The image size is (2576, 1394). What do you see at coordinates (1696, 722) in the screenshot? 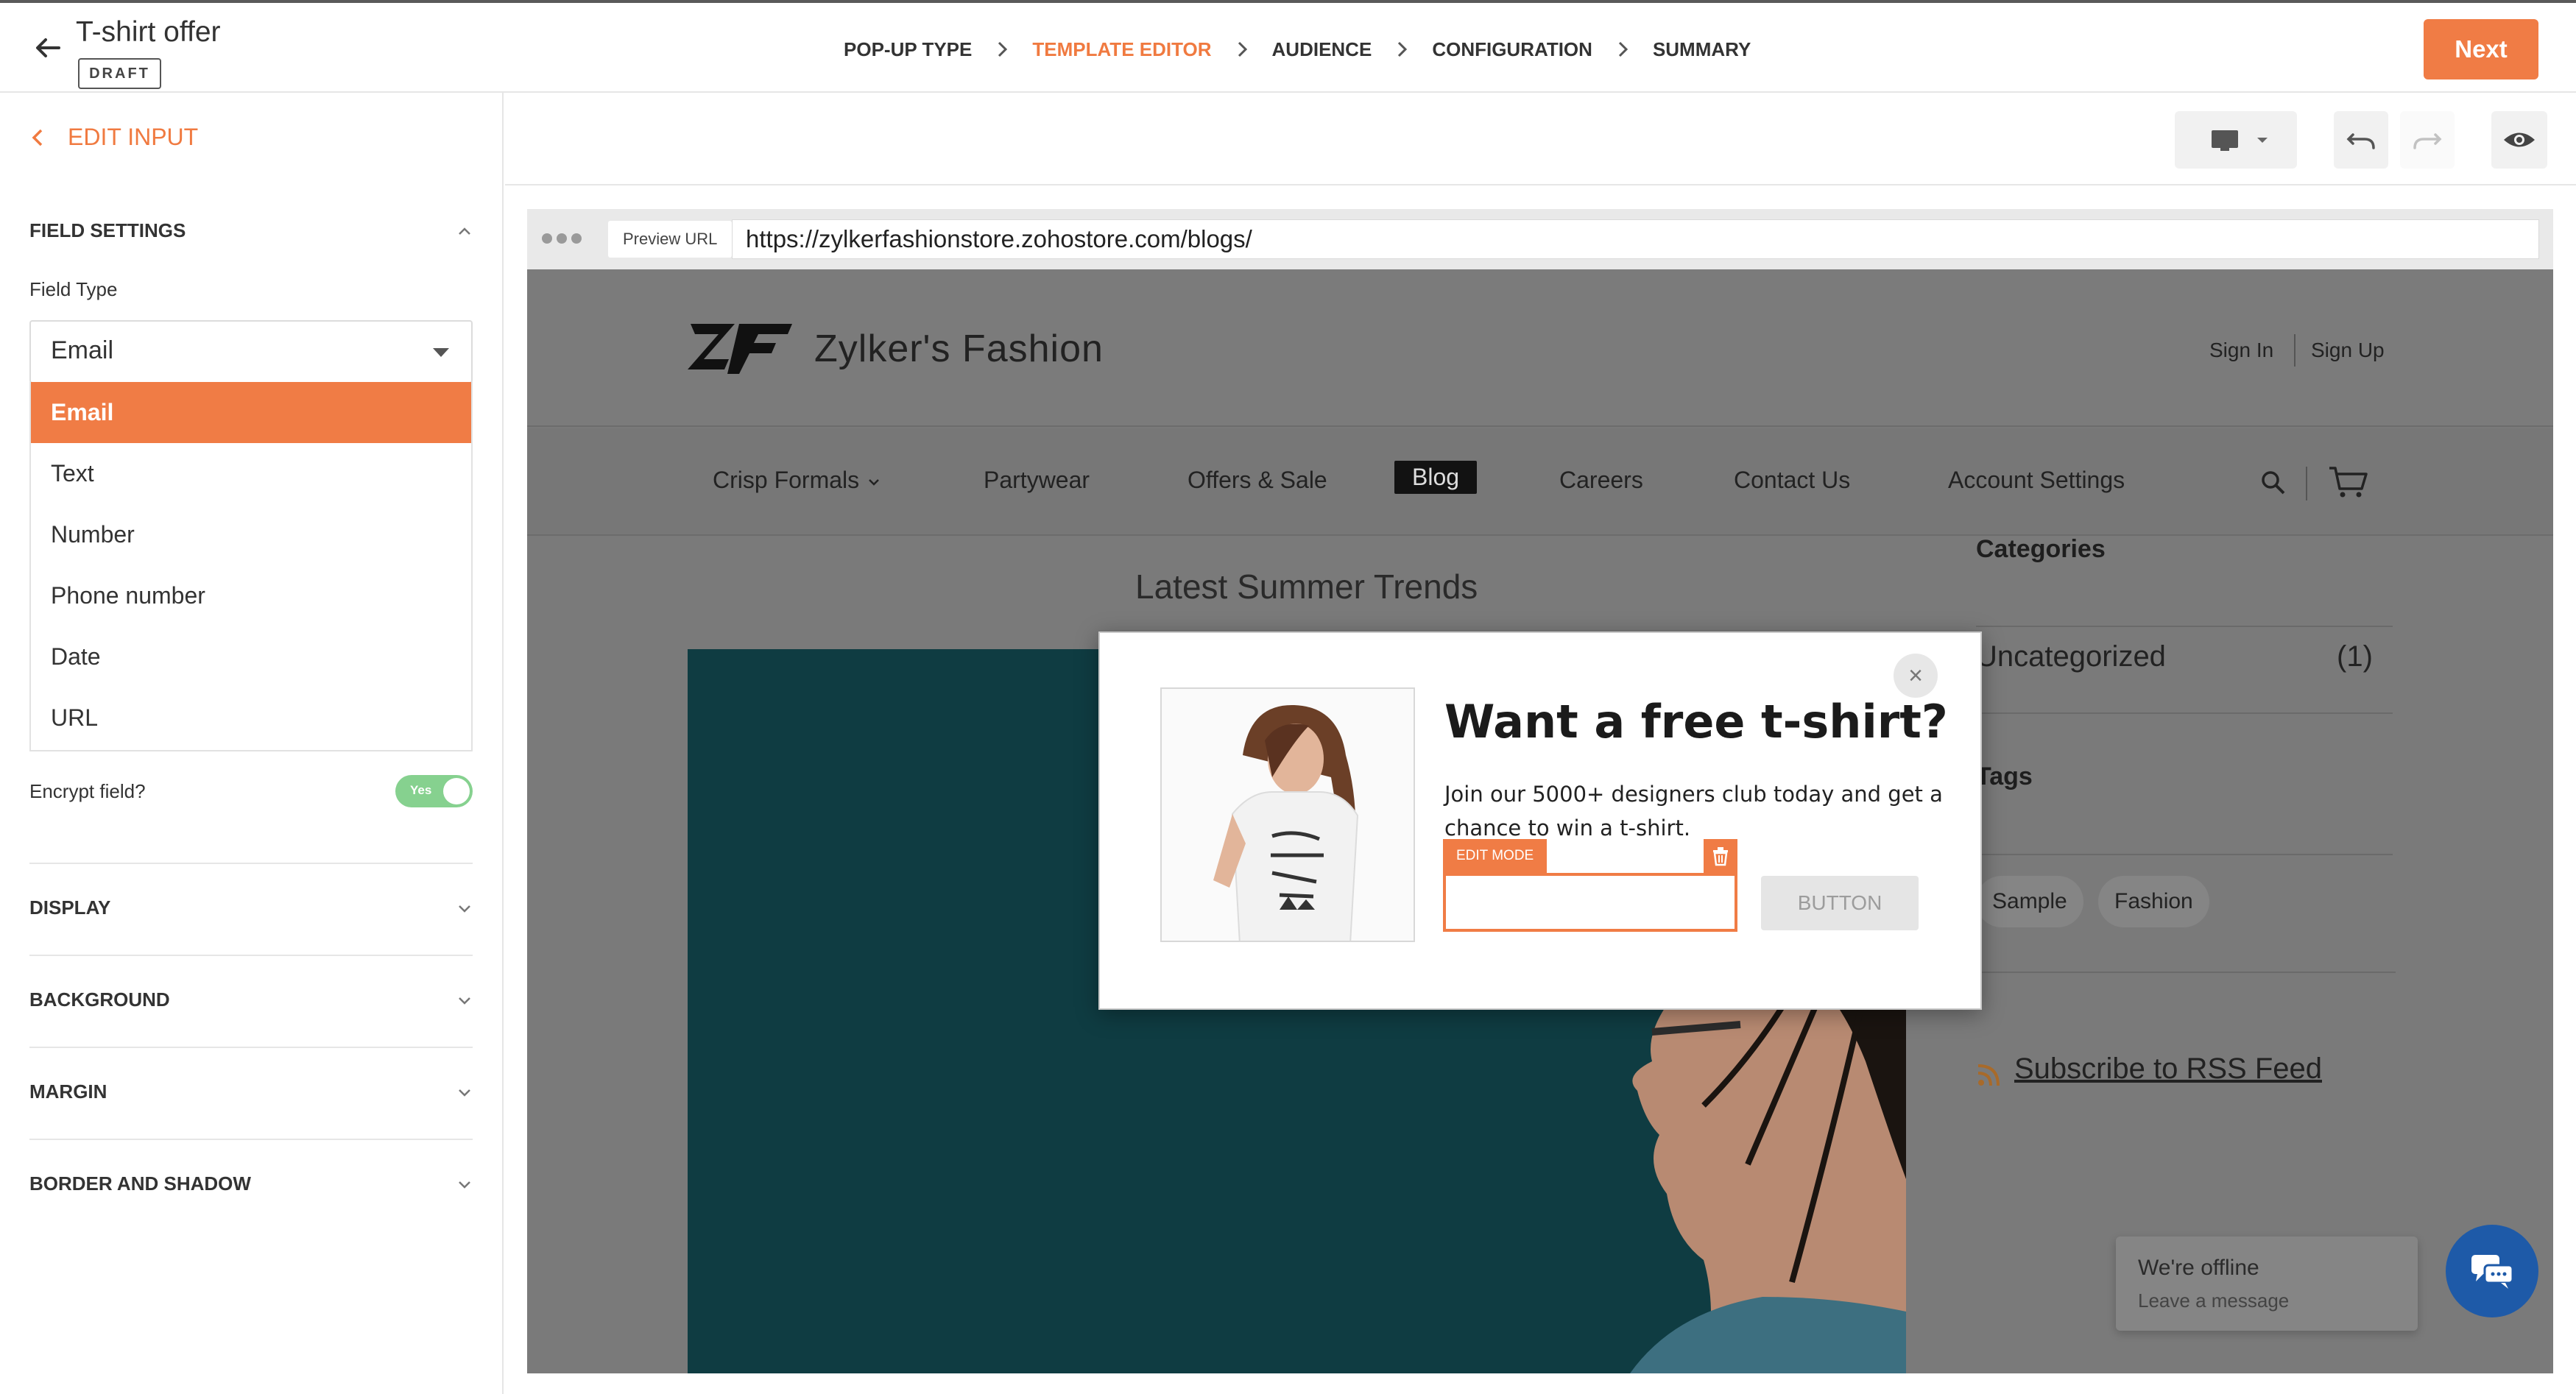
I see `popup-title: Want a free t-shirt?` at bounding box center [1696, 722].